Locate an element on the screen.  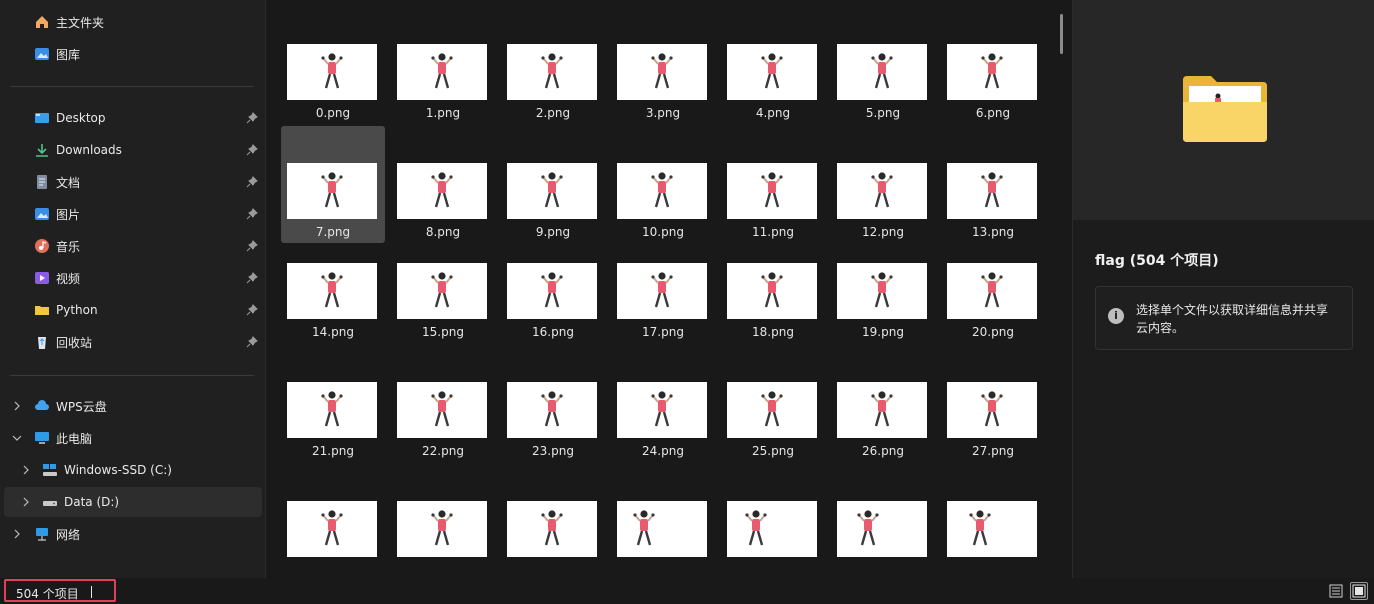
file-name: 0.png is located at coordinates (333, 113).